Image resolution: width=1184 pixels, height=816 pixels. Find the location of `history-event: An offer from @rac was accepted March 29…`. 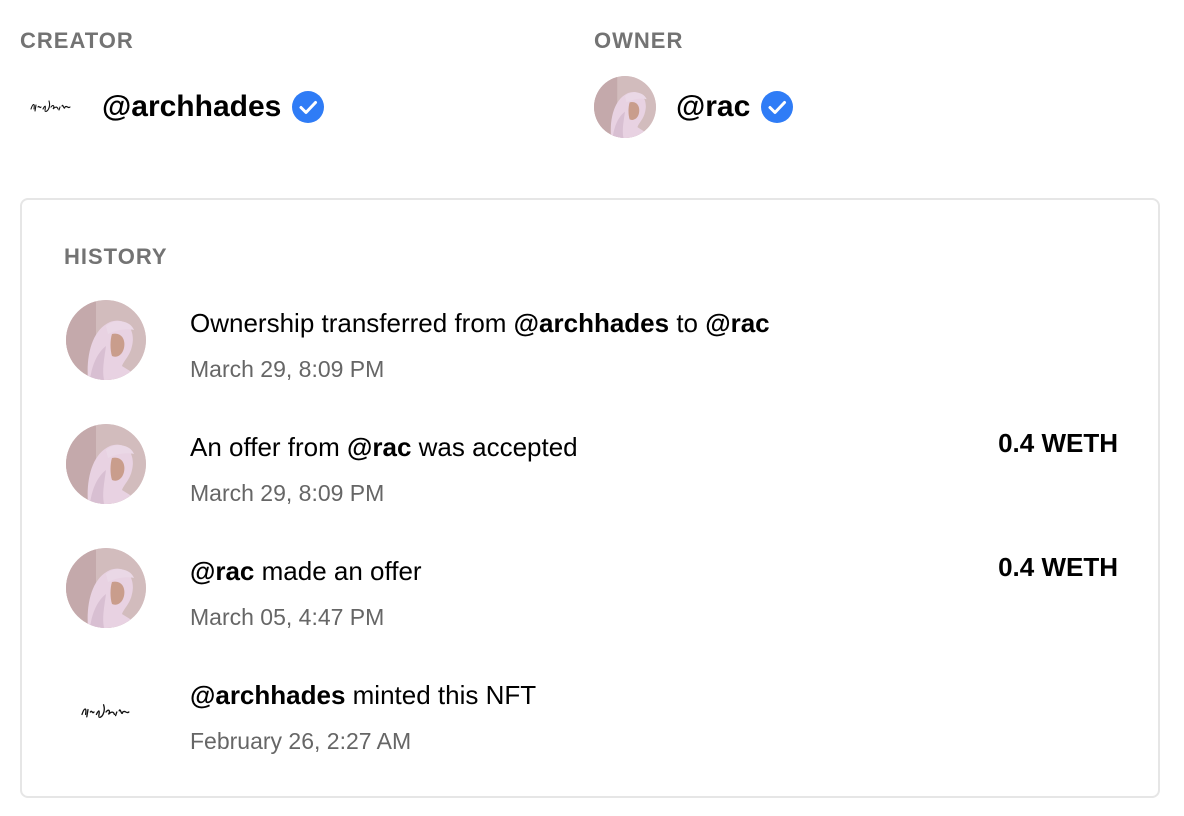

history-event: An offer from @rac was accepted March 29… is located at coordinates (592, 466).